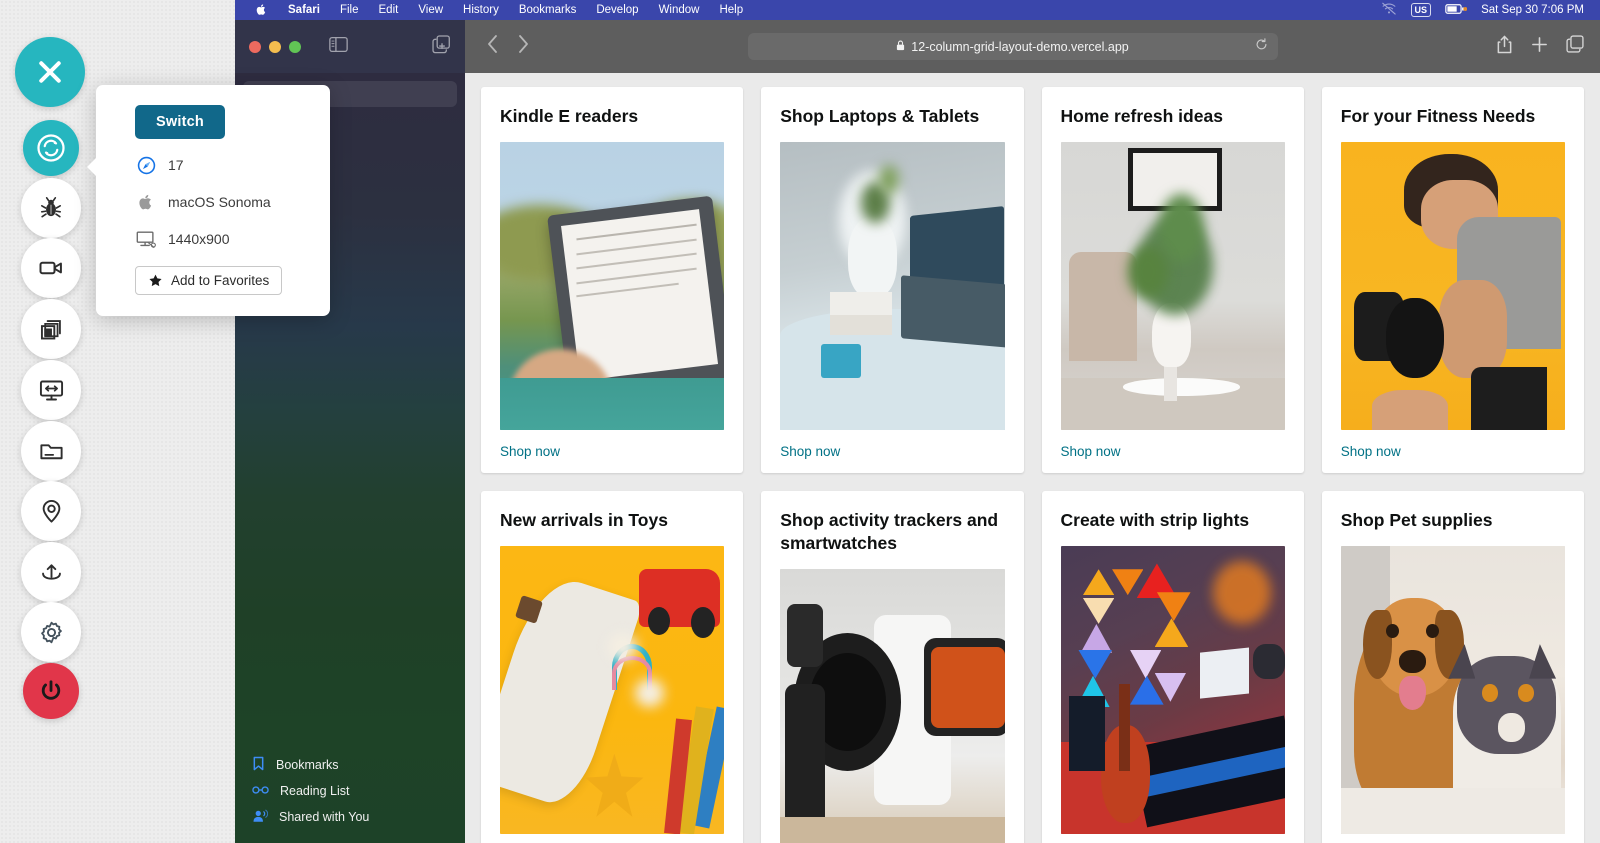  I want to click on glasses-icon, so click(260, 791).